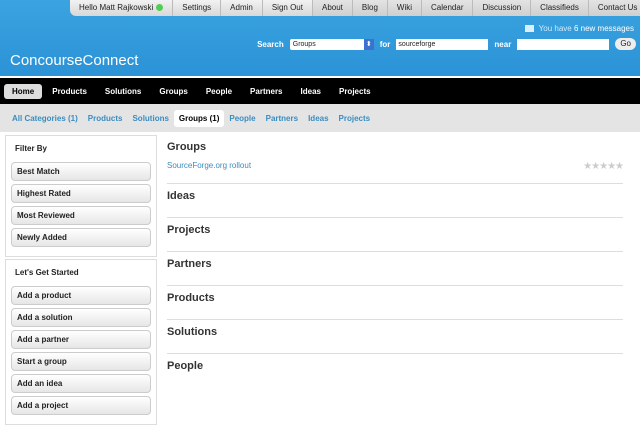 This screenshot has height=430, width=640. What do you see at coordinates (311, 91) in the screenshot?
I see `nav-ideas: Ideas` at bounding box center [311, 91].